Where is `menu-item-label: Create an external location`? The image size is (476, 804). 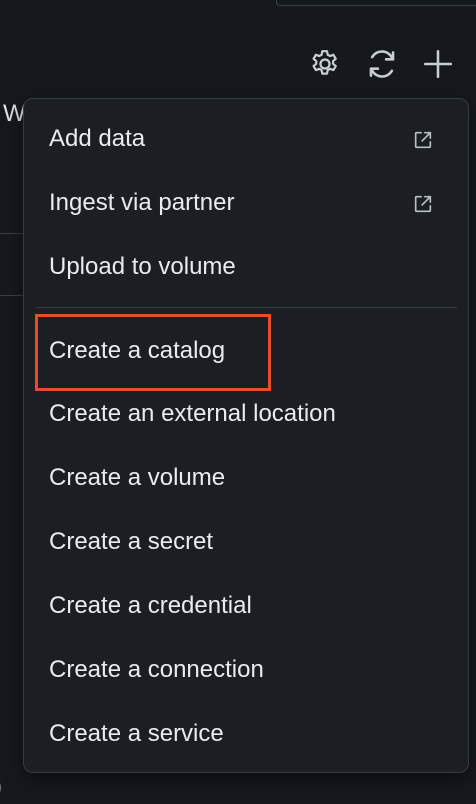
menu-item-label: Create an external location is located at coordinates (192, 413).